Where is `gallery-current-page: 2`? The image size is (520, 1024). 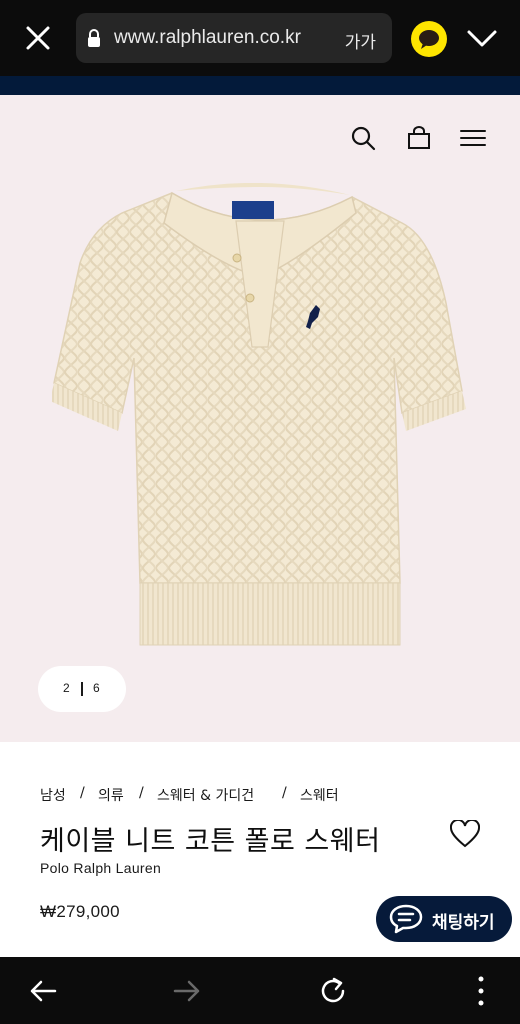
gallery-current-page: 2 is located at coordinates (66, 688).